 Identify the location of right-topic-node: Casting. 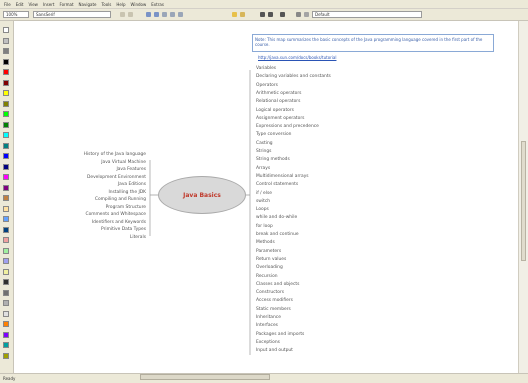
(264, 143).